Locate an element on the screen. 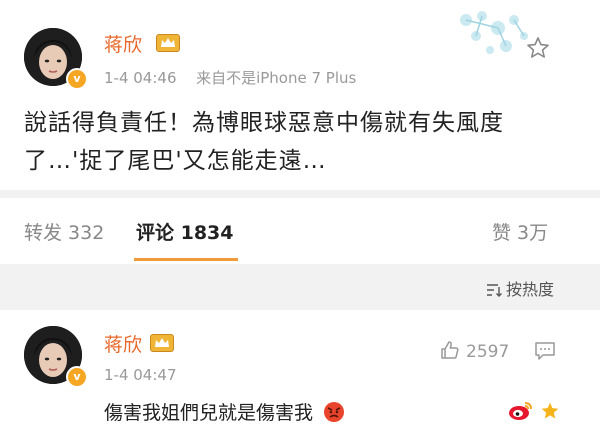 This screenshot has width=600, height=438. post-text-line: 說話得負責任！為博眼球惡意中傷就有失風度 is located at coordinates (264, 123).